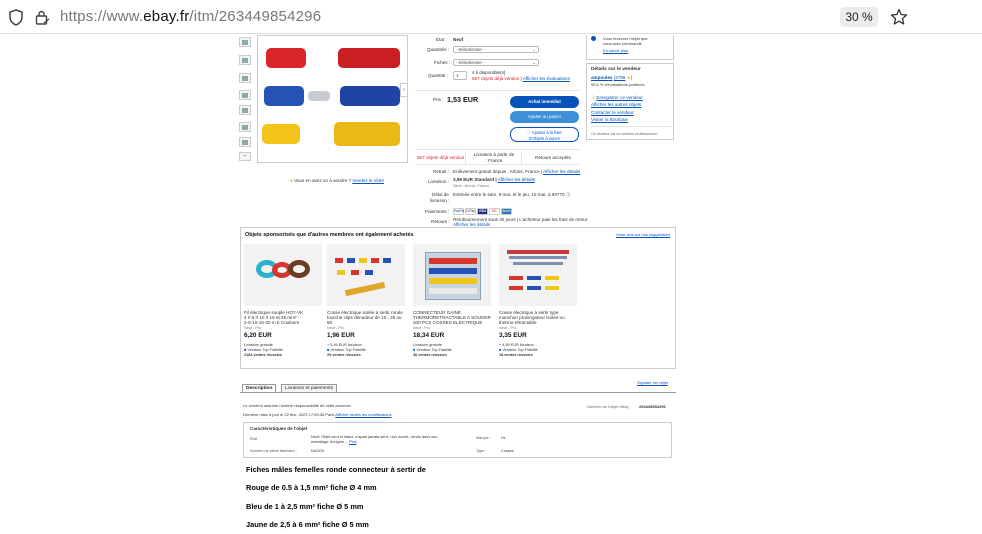 Image resolution: width=982 pixels, height=534 pixels. Describe the element at coordinates (615, 51) in the screenshot. I see `guarantee-learn-more-link: En savoir plus` at that location.